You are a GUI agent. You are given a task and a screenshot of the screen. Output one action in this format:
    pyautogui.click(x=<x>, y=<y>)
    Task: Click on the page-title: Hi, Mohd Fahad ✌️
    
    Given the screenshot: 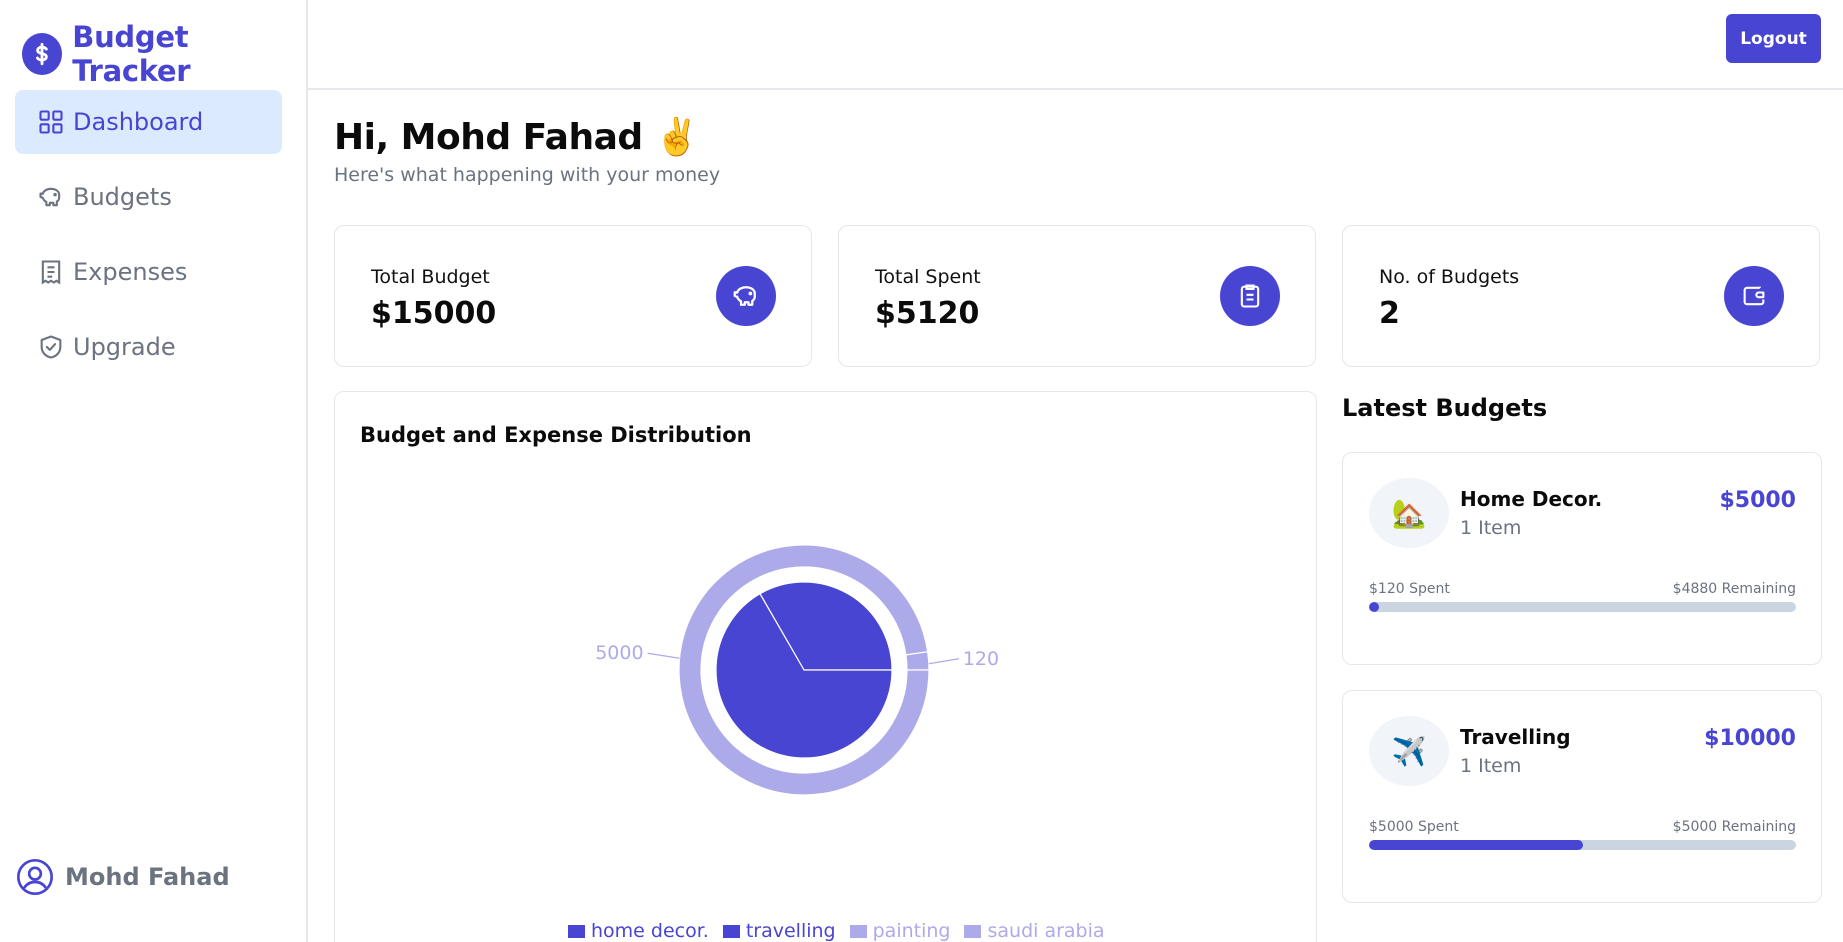 What is the action you would take?
    pyautogui.click(x=517, y=137)
    